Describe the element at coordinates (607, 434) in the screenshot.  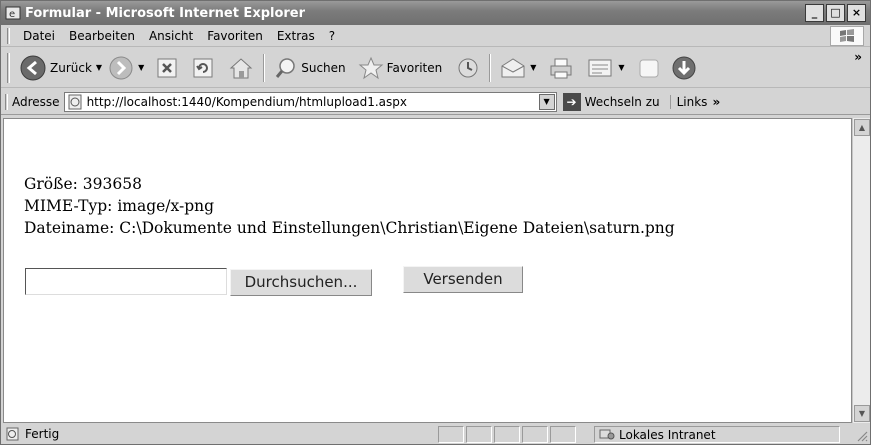
I see `intranet-icon` at that location.